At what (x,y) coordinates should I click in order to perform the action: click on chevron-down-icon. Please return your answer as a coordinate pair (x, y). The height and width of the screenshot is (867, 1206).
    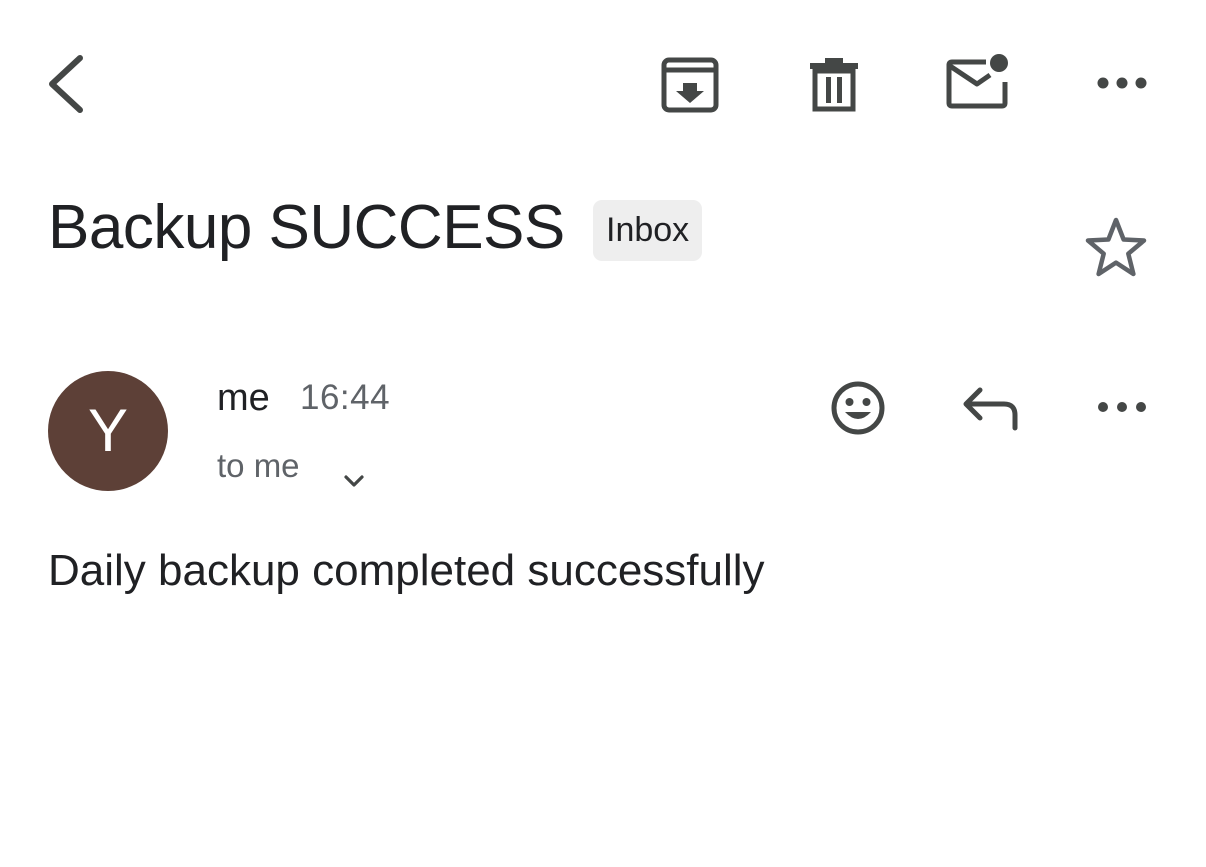
    Looking at the image, I should click on (354, 478).